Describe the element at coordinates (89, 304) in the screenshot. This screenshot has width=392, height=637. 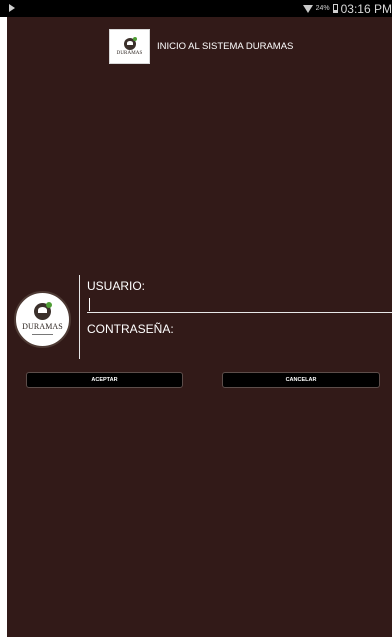
I see `text-cursor` at that location.